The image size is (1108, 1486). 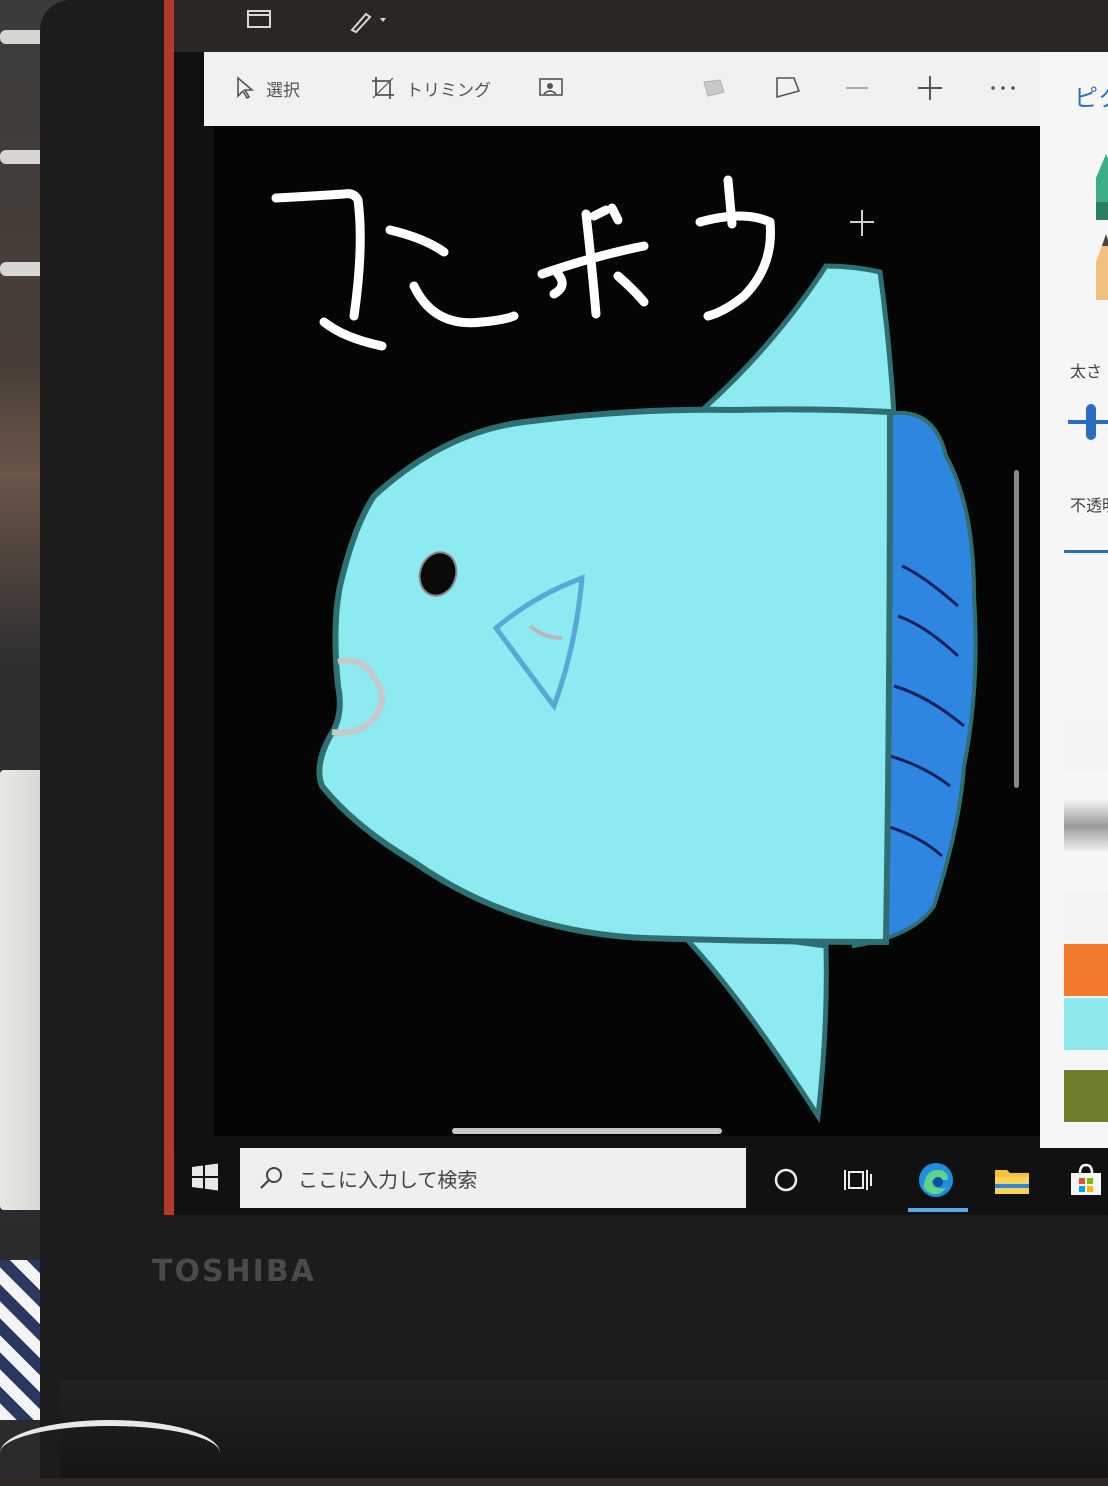 What do you see at coordinates (234, 1271) in the screenshot?
I see `brand-logo: TOSHIBA` at bounding box center [234, 1271].